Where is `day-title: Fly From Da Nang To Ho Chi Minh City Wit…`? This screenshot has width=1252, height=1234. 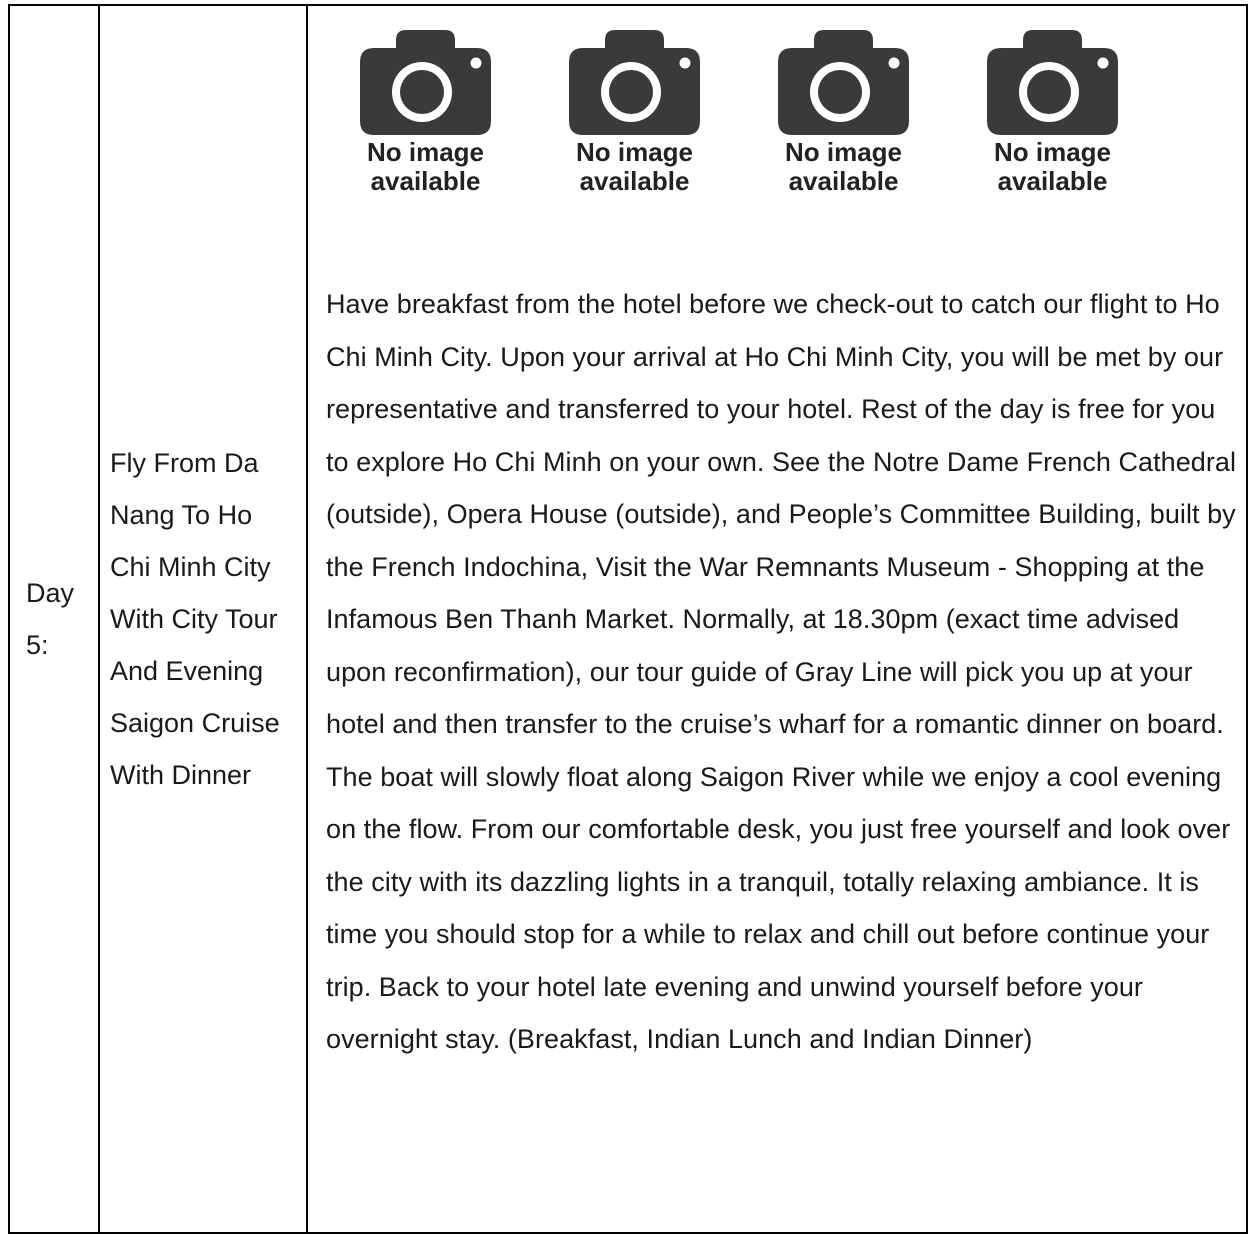
day-title: Fly From Da Nang To Ho Chi Minh City Wit… is located at coordinates (195, 619).